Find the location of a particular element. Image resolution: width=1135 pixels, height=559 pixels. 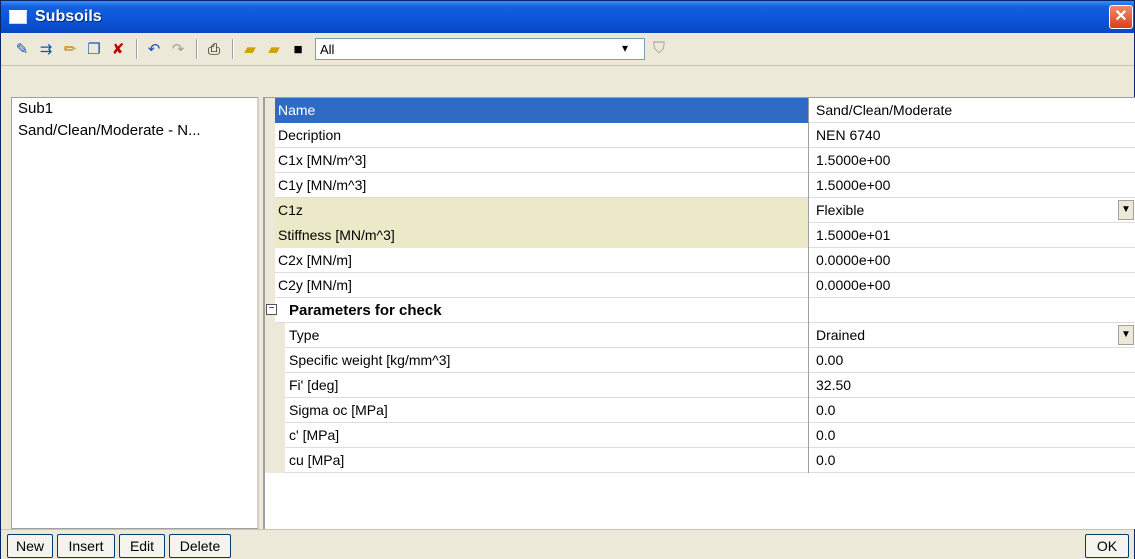

property-row-cu: cu [MPa] 0.0 is located at coordinates (700, 460).